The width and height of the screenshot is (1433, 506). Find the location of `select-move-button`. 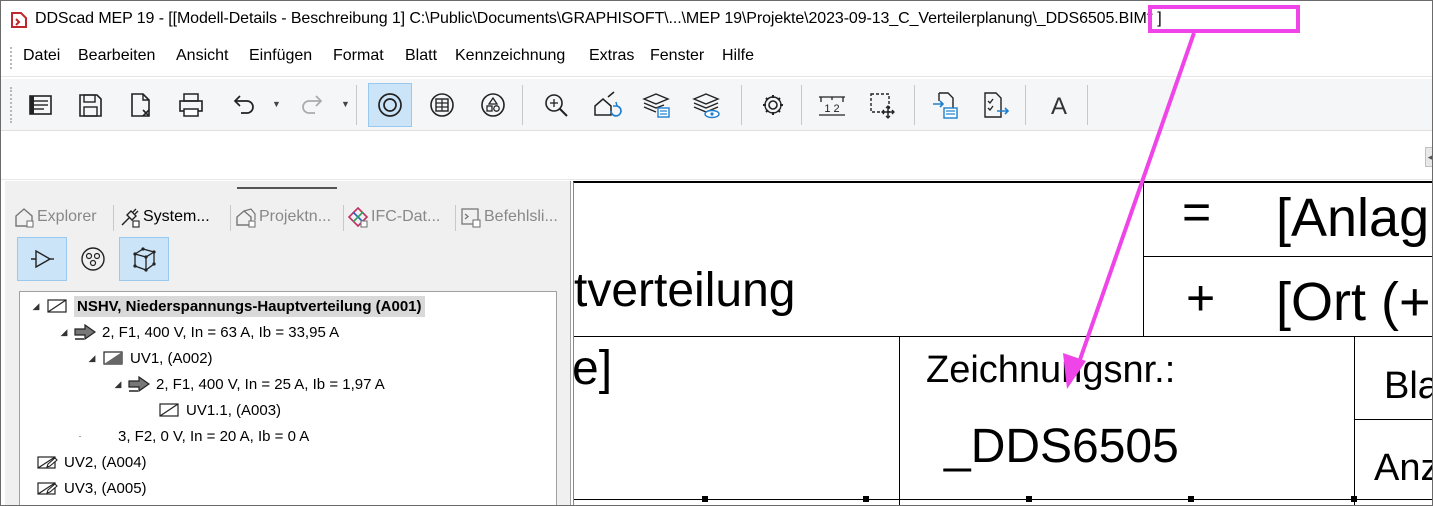

select-move-button is located at coordinates (882, 105).